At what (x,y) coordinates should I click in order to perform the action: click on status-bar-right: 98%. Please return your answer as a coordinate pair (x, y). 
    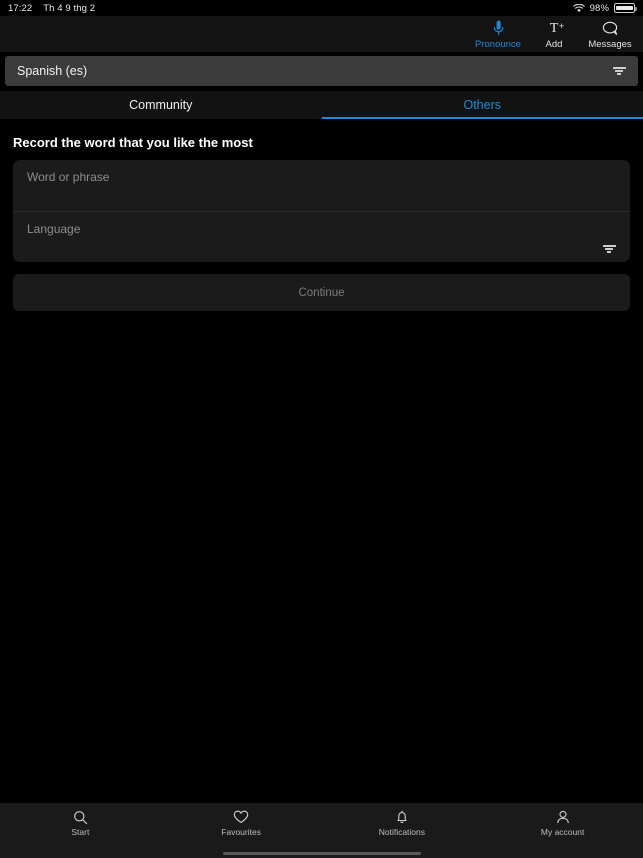
    Looking at the image, I should click on (604, 8).